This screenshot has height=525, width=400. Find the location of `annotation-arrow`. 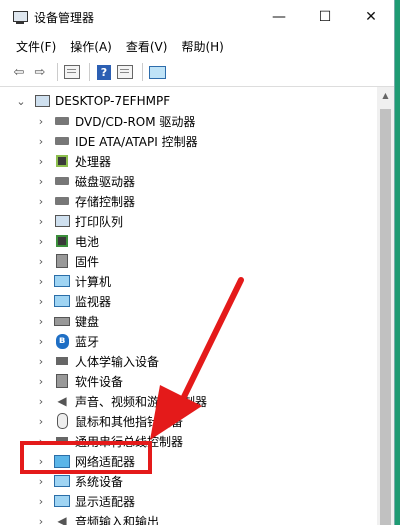

annotation-arrow is located at coordinates (197, 358).